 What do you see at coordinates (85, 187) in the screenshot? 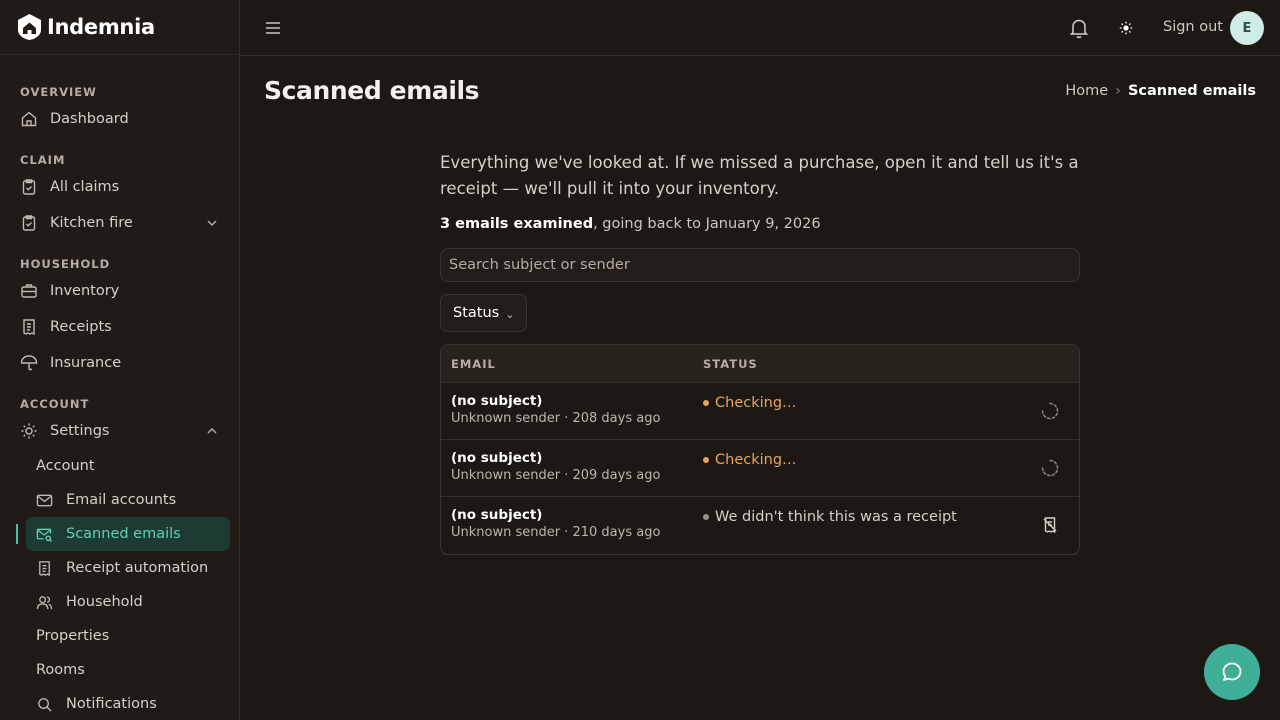
I see `sidebar-item-label: All claims` at bounding box center [85, 187].